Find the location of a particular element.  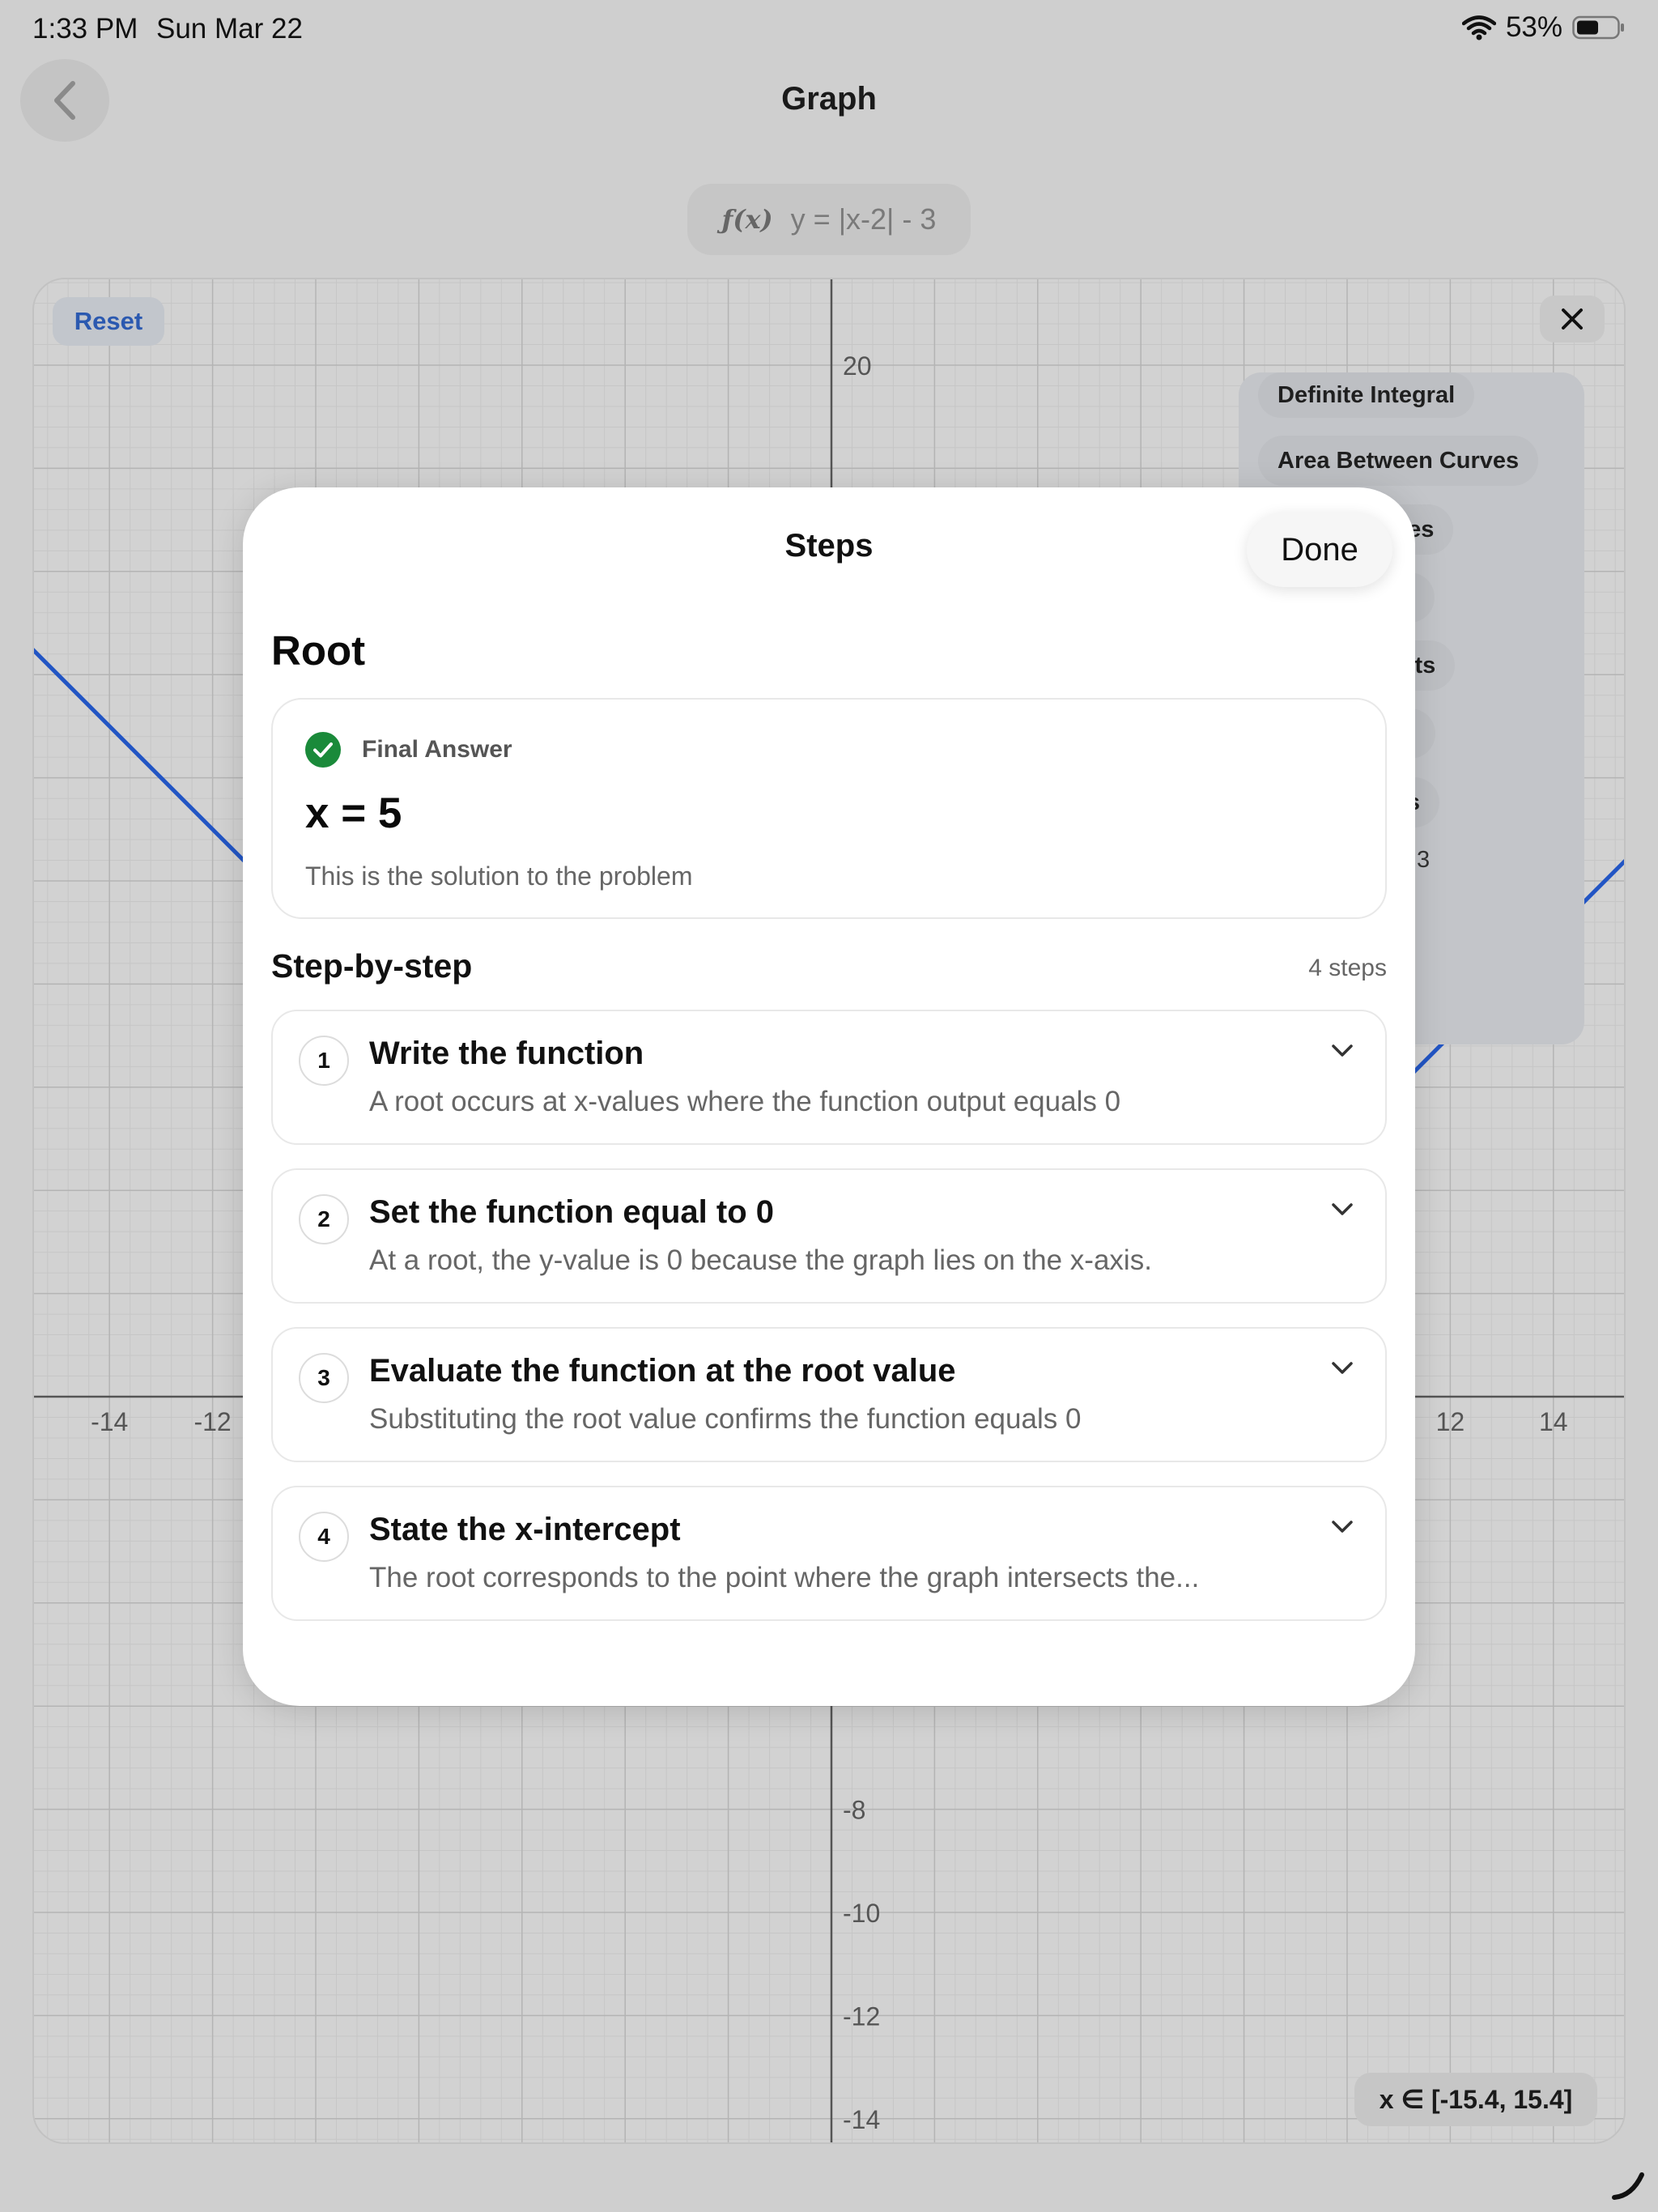

y-tick-label: -8 is located at coordinates (854, 1811).